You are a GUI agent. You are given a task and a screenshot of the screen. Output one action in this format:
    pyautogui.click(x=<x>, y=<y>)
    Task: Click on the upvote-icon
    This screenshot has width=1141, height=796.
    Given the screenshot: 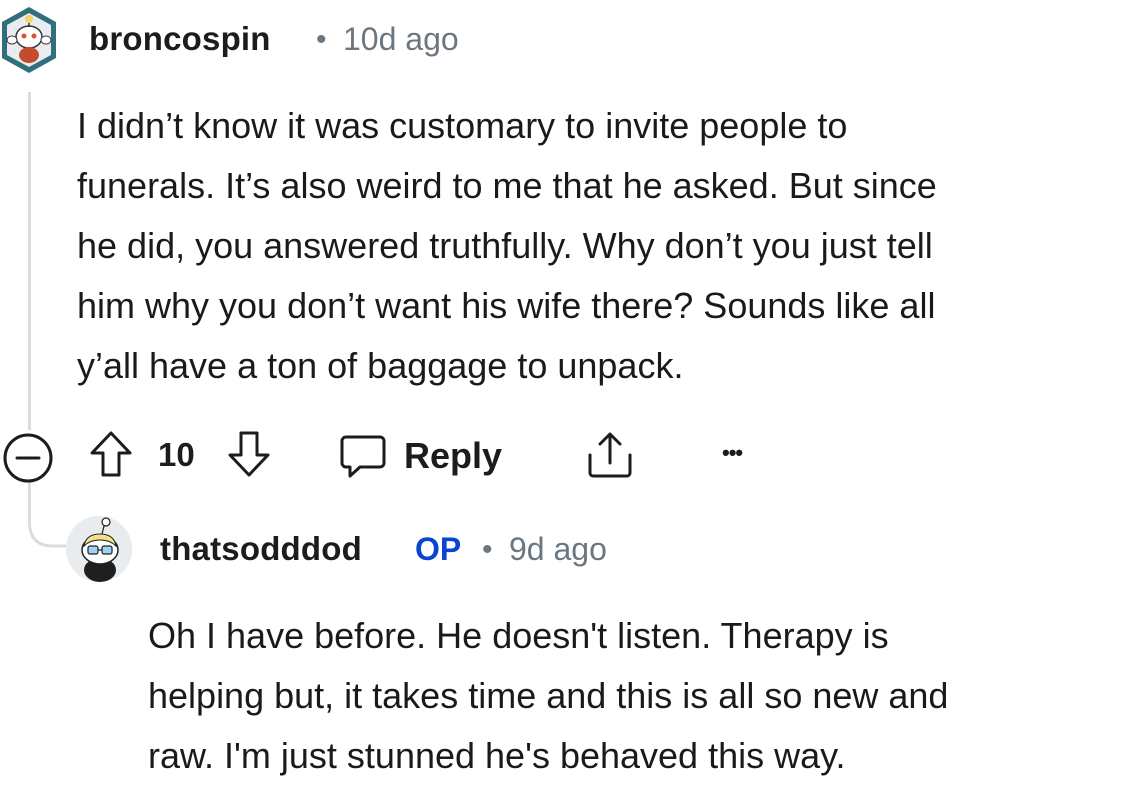 What is the action you would take?
    pyautogui.click(x=111, y=454)
    